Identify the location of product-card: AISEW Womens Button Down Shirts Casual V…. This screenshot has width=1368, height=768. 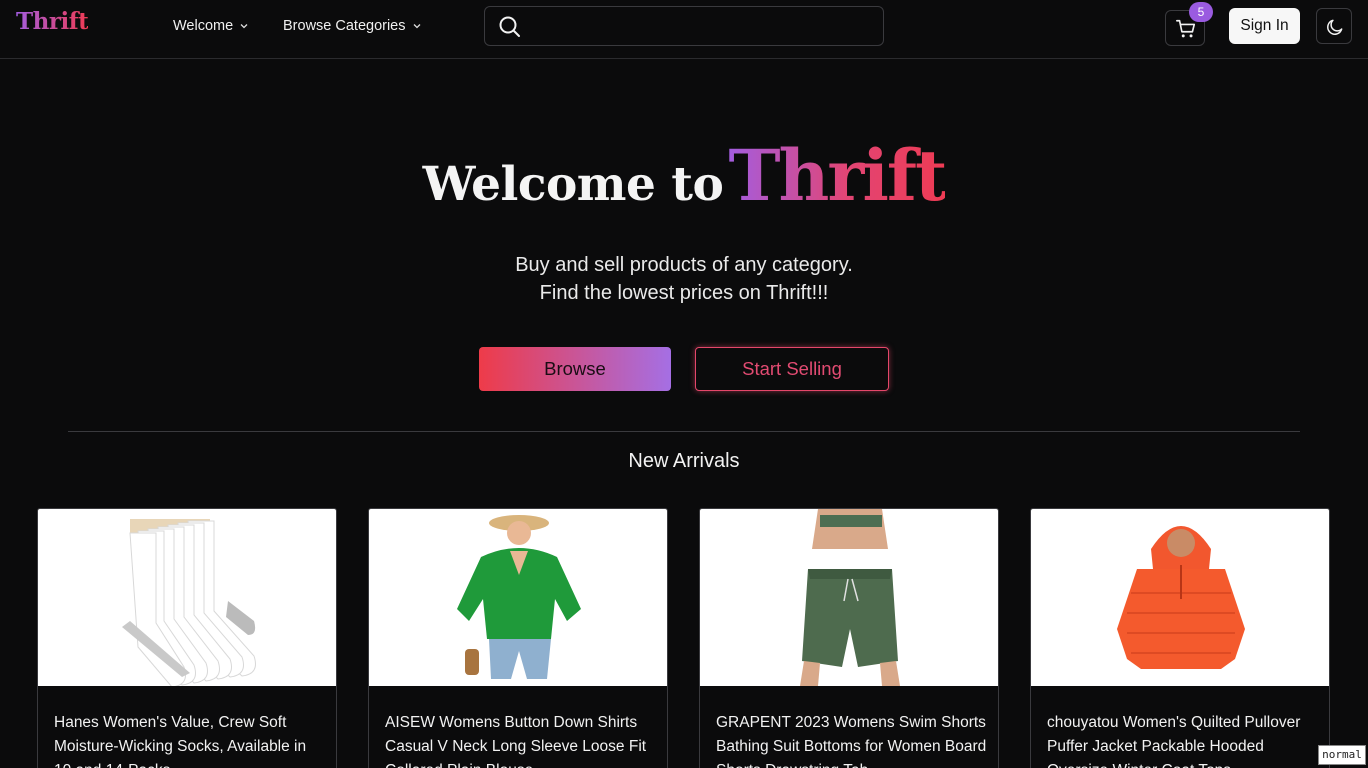
(518, 638).